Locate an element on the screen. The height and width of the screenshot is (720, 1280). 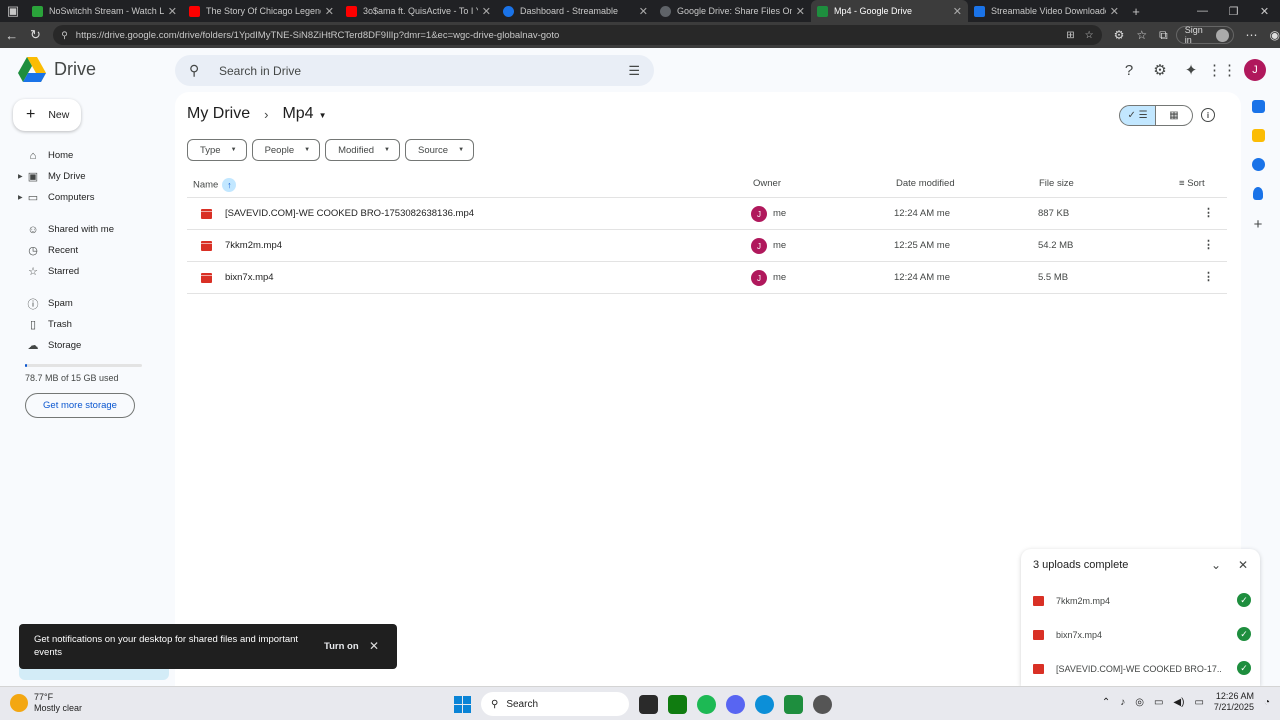
help-icon: ? is located at coordinates (1129, 70).